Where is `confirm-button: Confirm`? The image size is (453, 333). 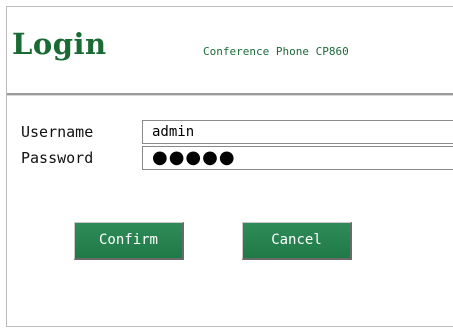 confirm-button: Confirm is located at coordinates (129, 241).